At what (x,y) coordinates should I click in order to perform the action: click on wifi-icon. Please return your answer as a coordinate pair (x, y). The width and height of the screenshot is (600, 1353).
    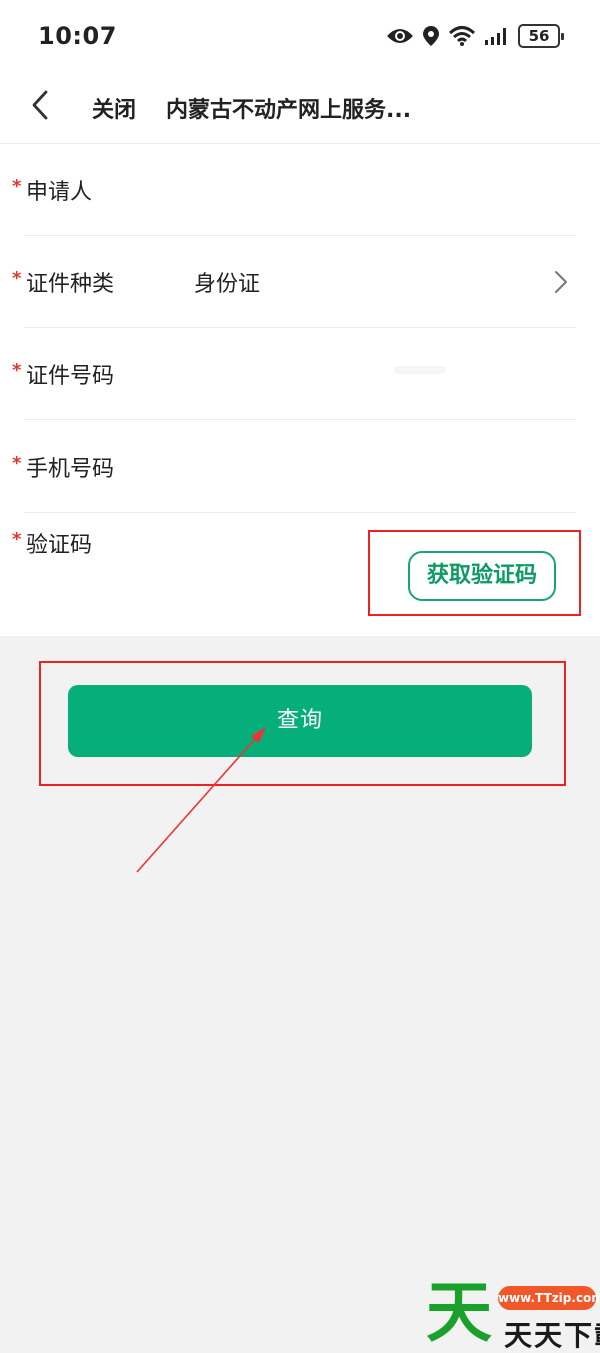
    Looking at the image, I should click on (462, 36).